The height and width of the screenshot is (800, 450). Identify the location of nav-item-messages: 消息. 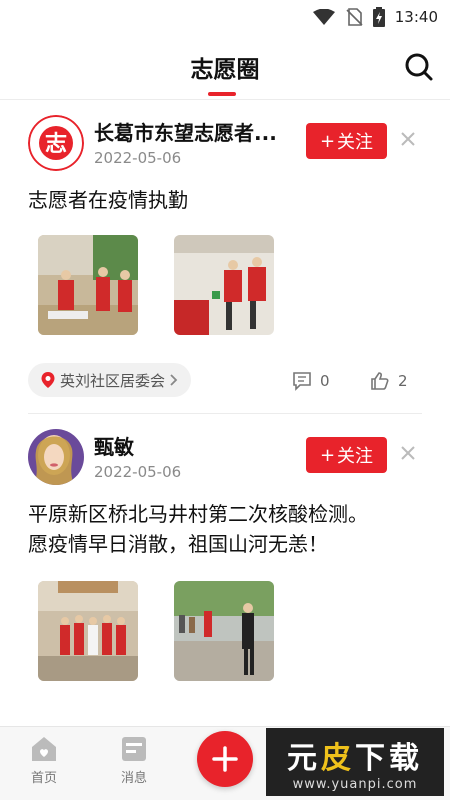
(134, 760).